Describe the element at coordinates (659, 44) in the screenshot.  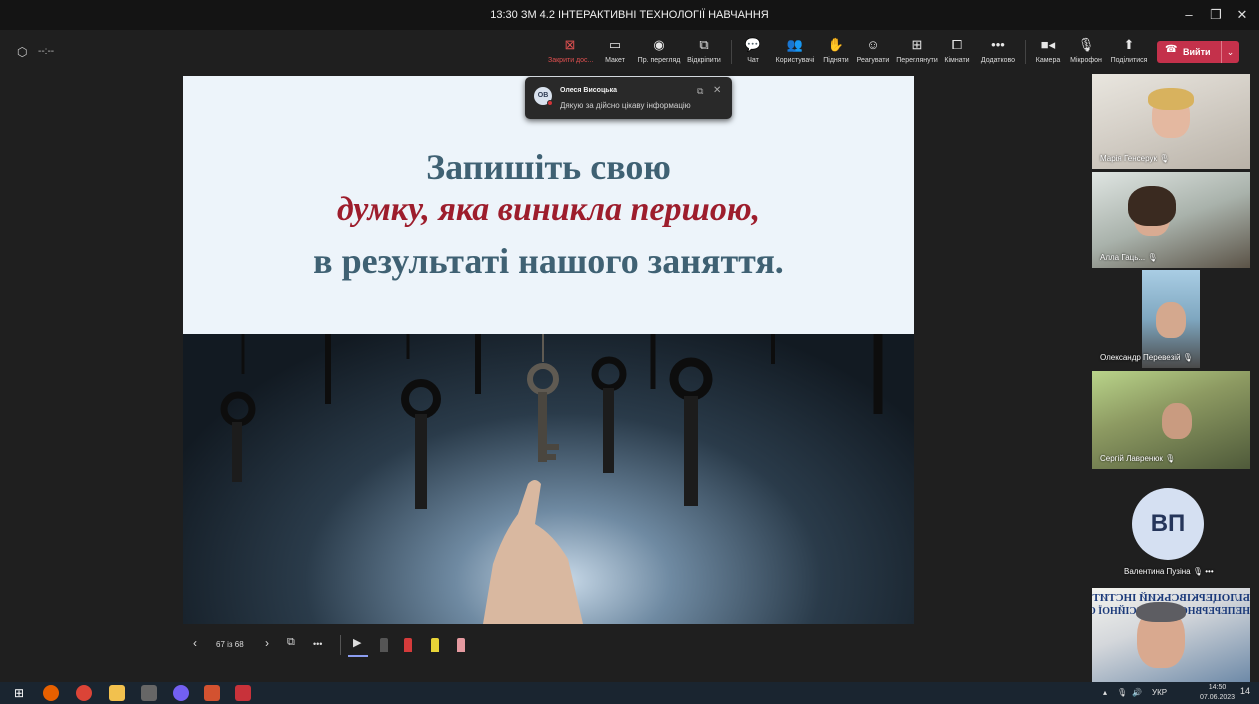
I see `eye-icon: ◉` at that location.